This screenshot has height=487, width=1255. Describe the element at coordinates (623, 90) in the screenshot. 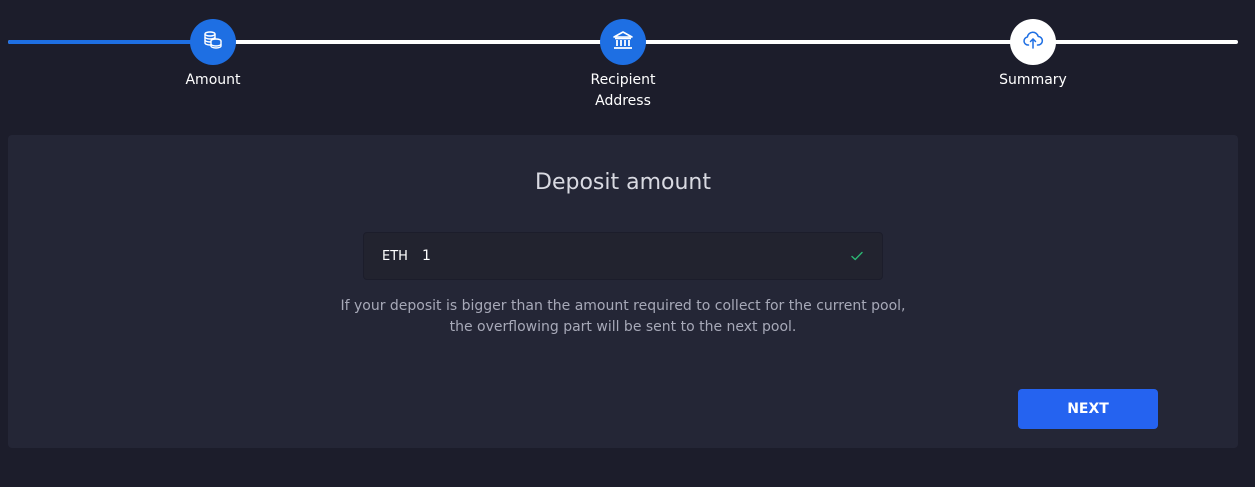

I see `step-recipient-label: Recipient Address` at that location.